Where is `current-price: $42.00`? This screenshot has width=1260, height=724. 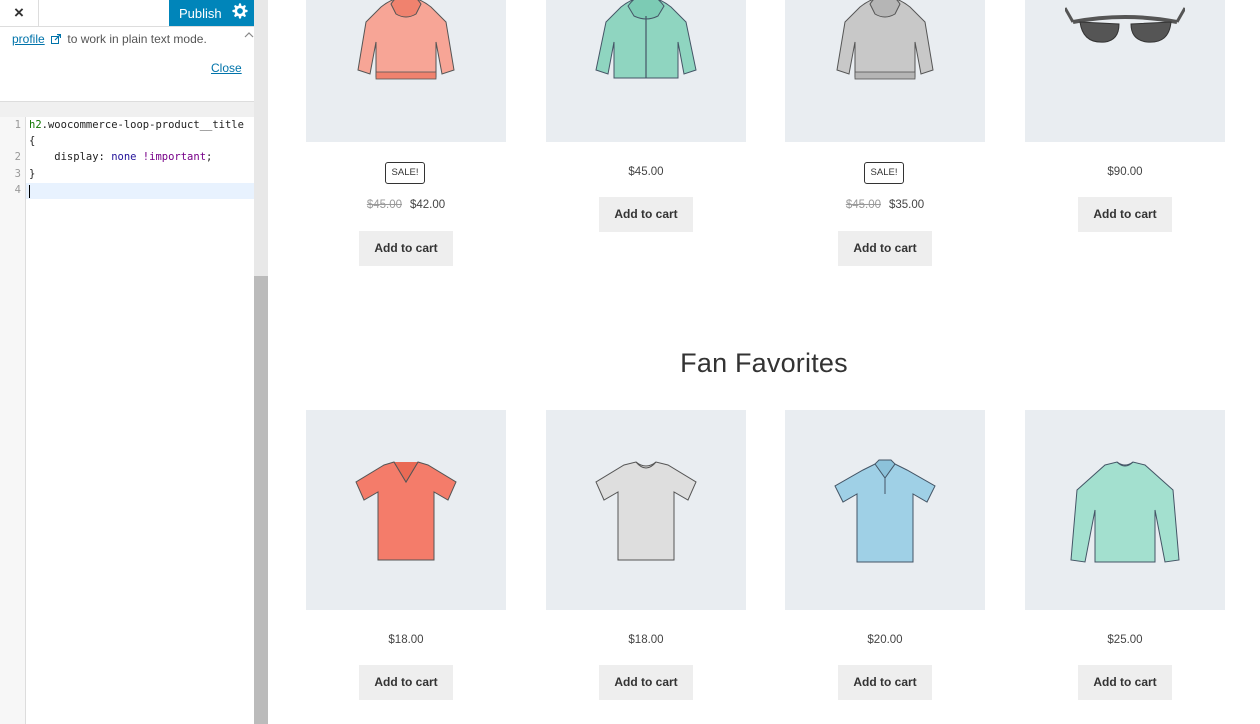 current-price: $42.00 is located at coordinates (428, 205).